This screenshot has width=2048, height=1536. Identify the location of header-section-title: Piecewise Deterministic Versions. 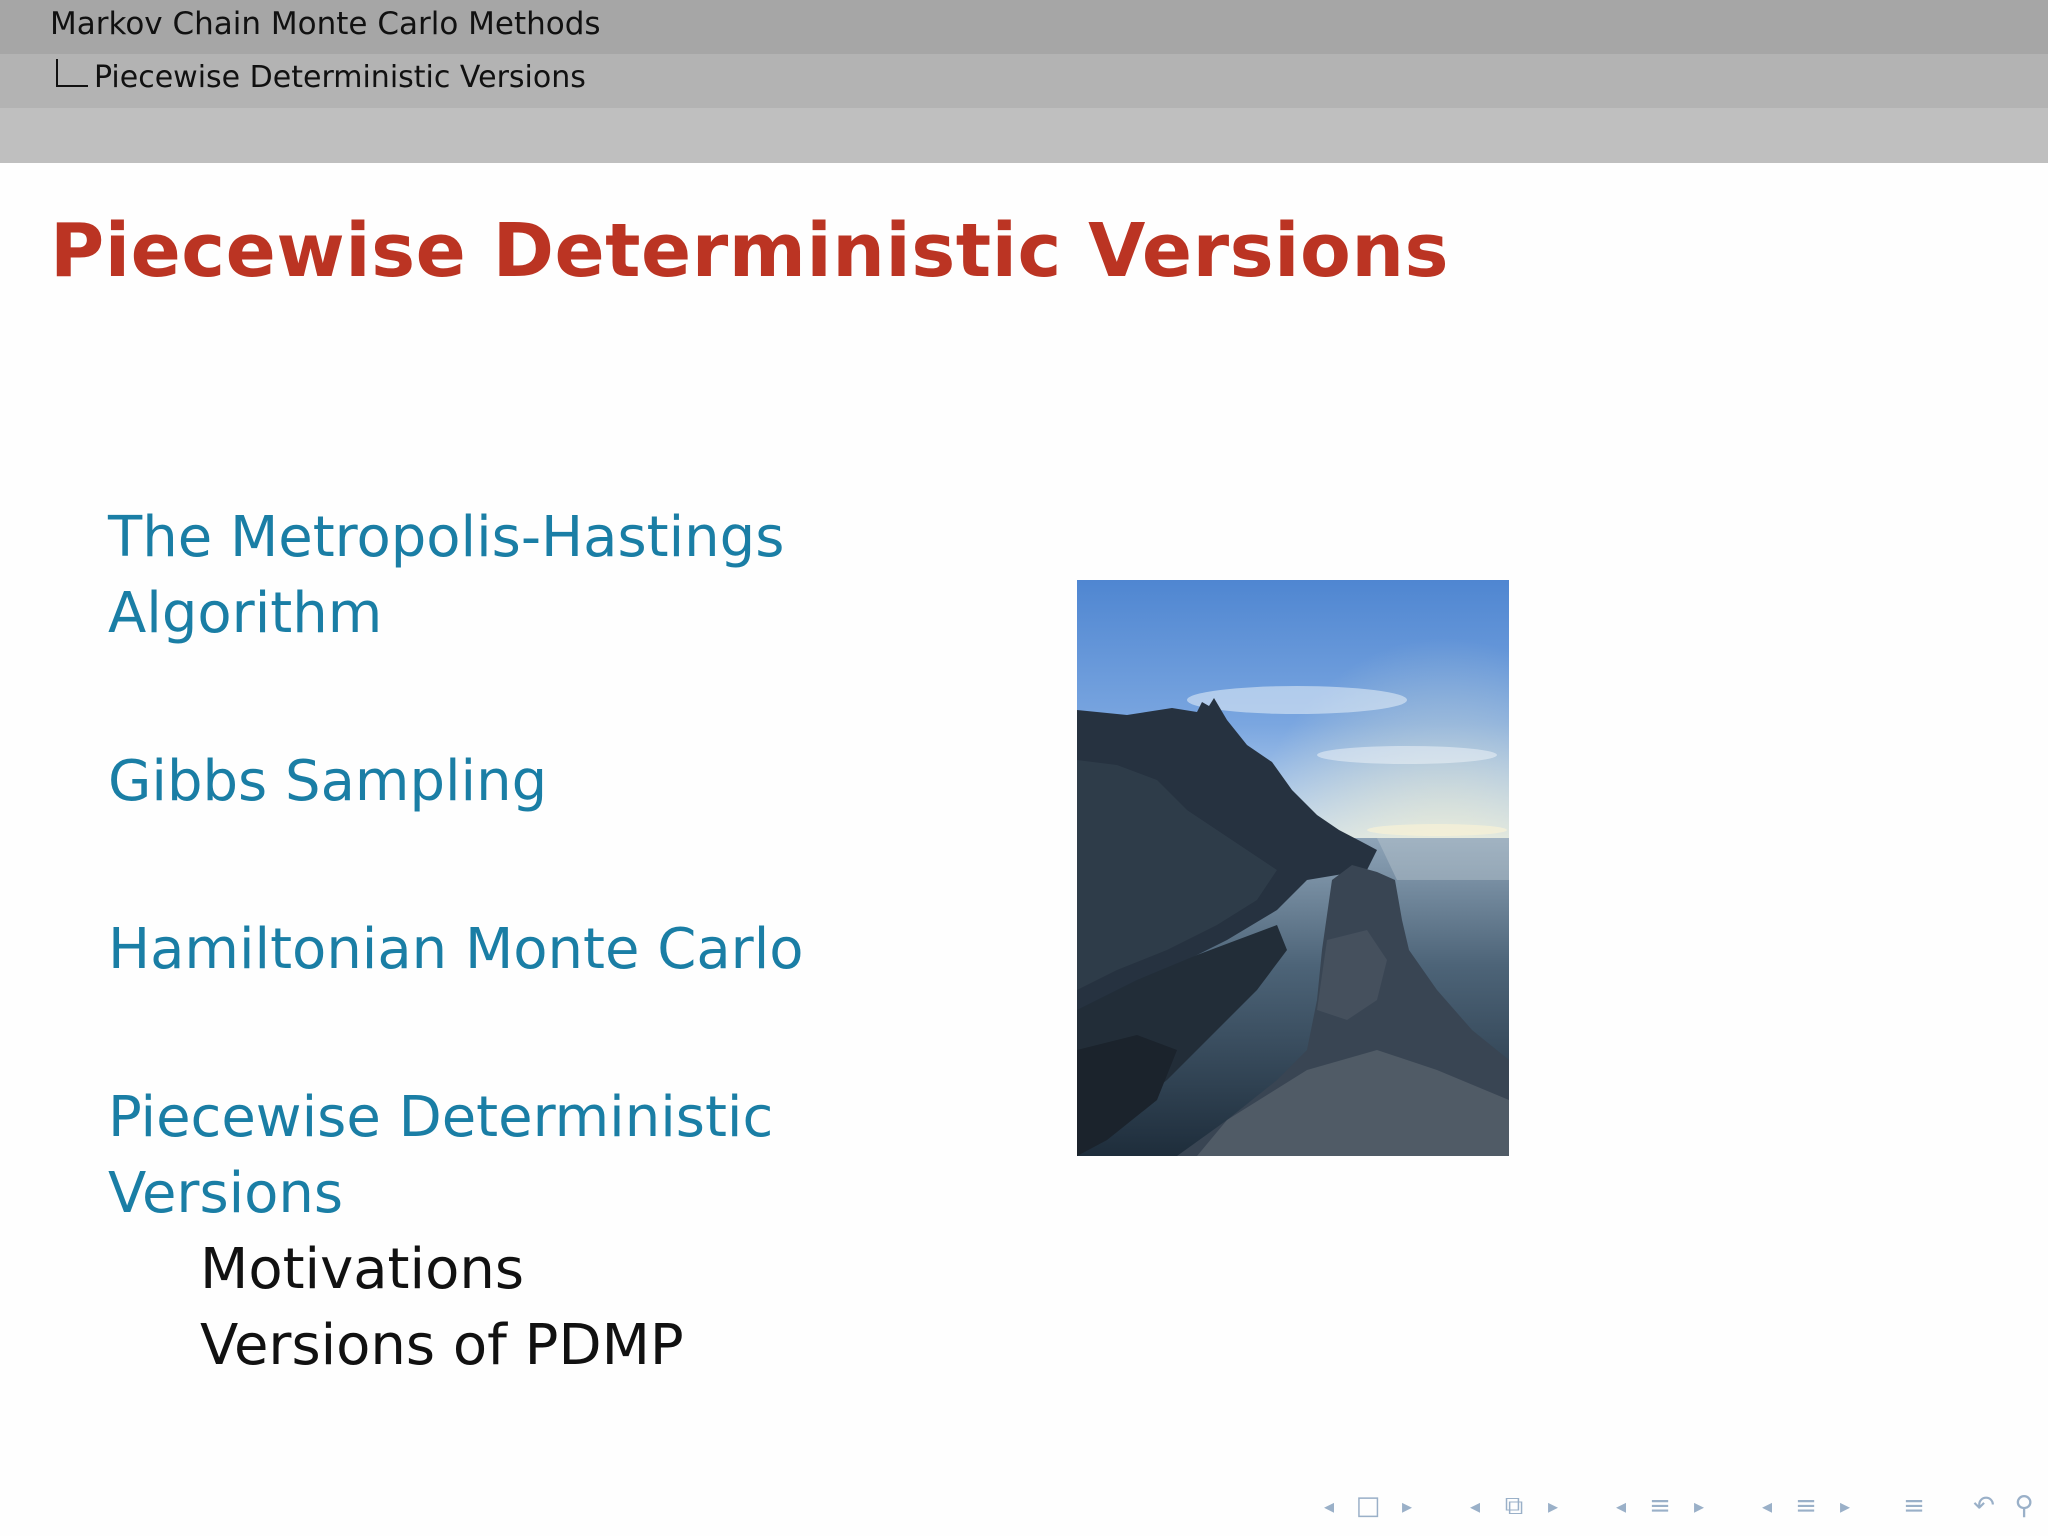
(321, 77).